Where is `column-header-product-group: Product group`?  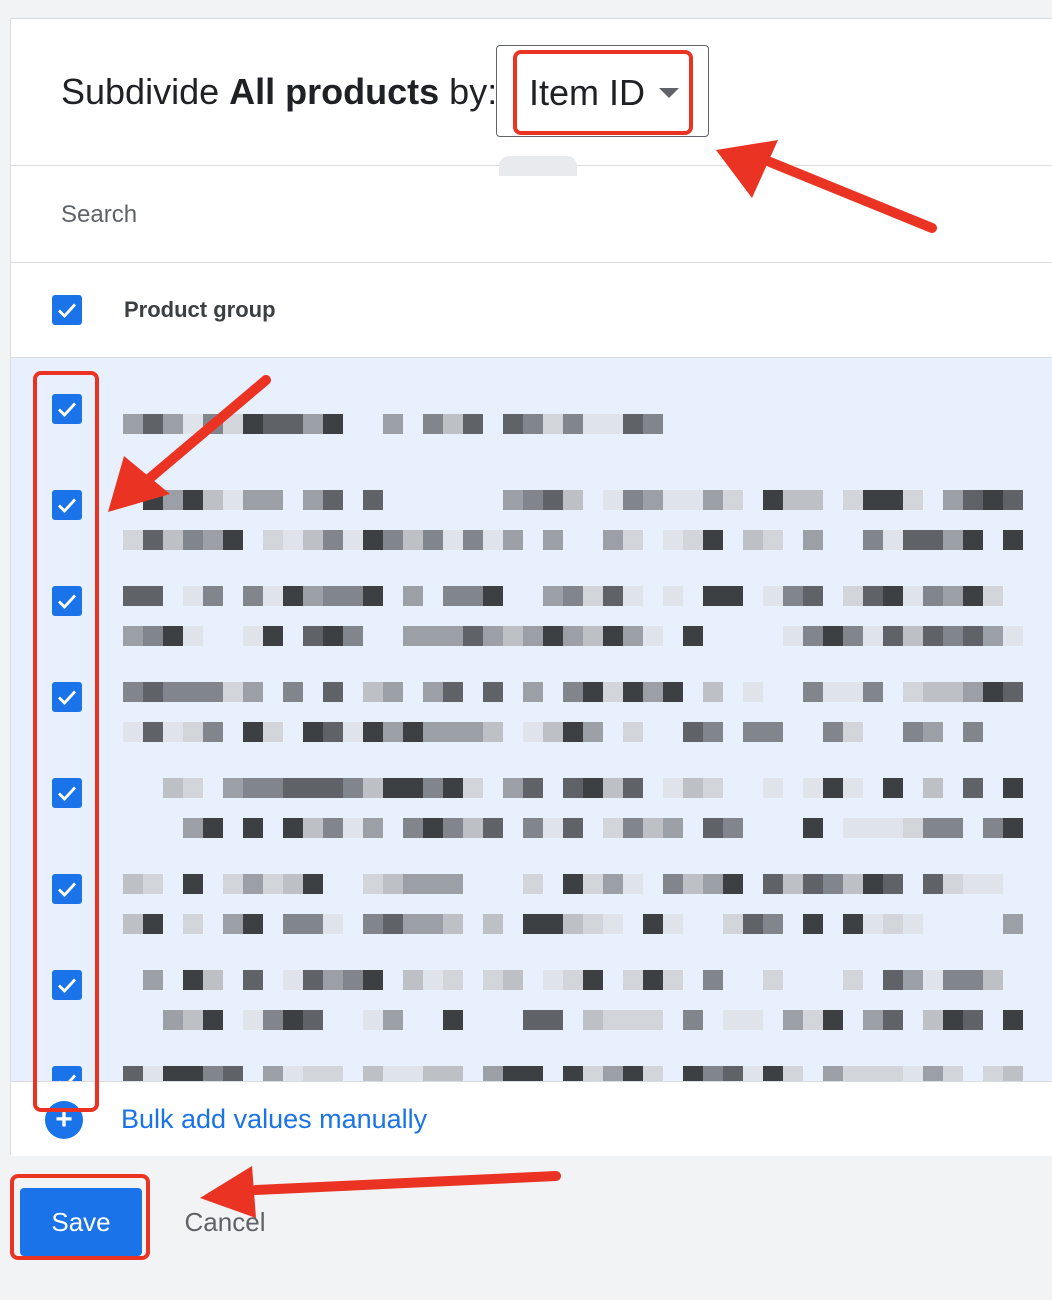
column-header-product-group: Product group is located at coordinates (200, 309).